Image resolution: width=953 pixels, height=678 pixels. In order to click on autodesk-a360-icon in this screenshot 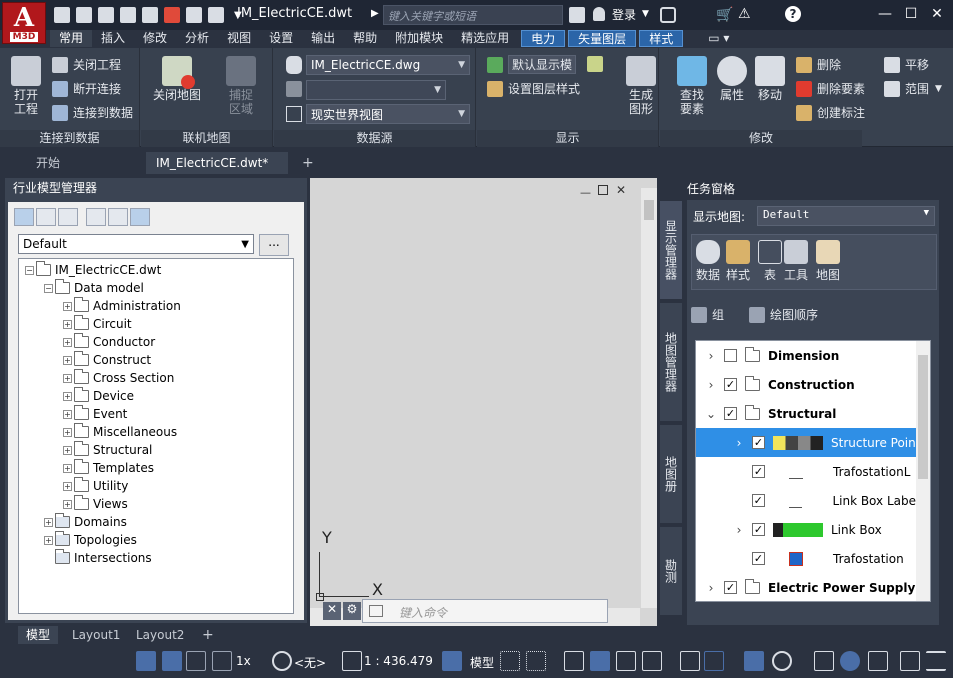, I will do `click(172, 15)`.